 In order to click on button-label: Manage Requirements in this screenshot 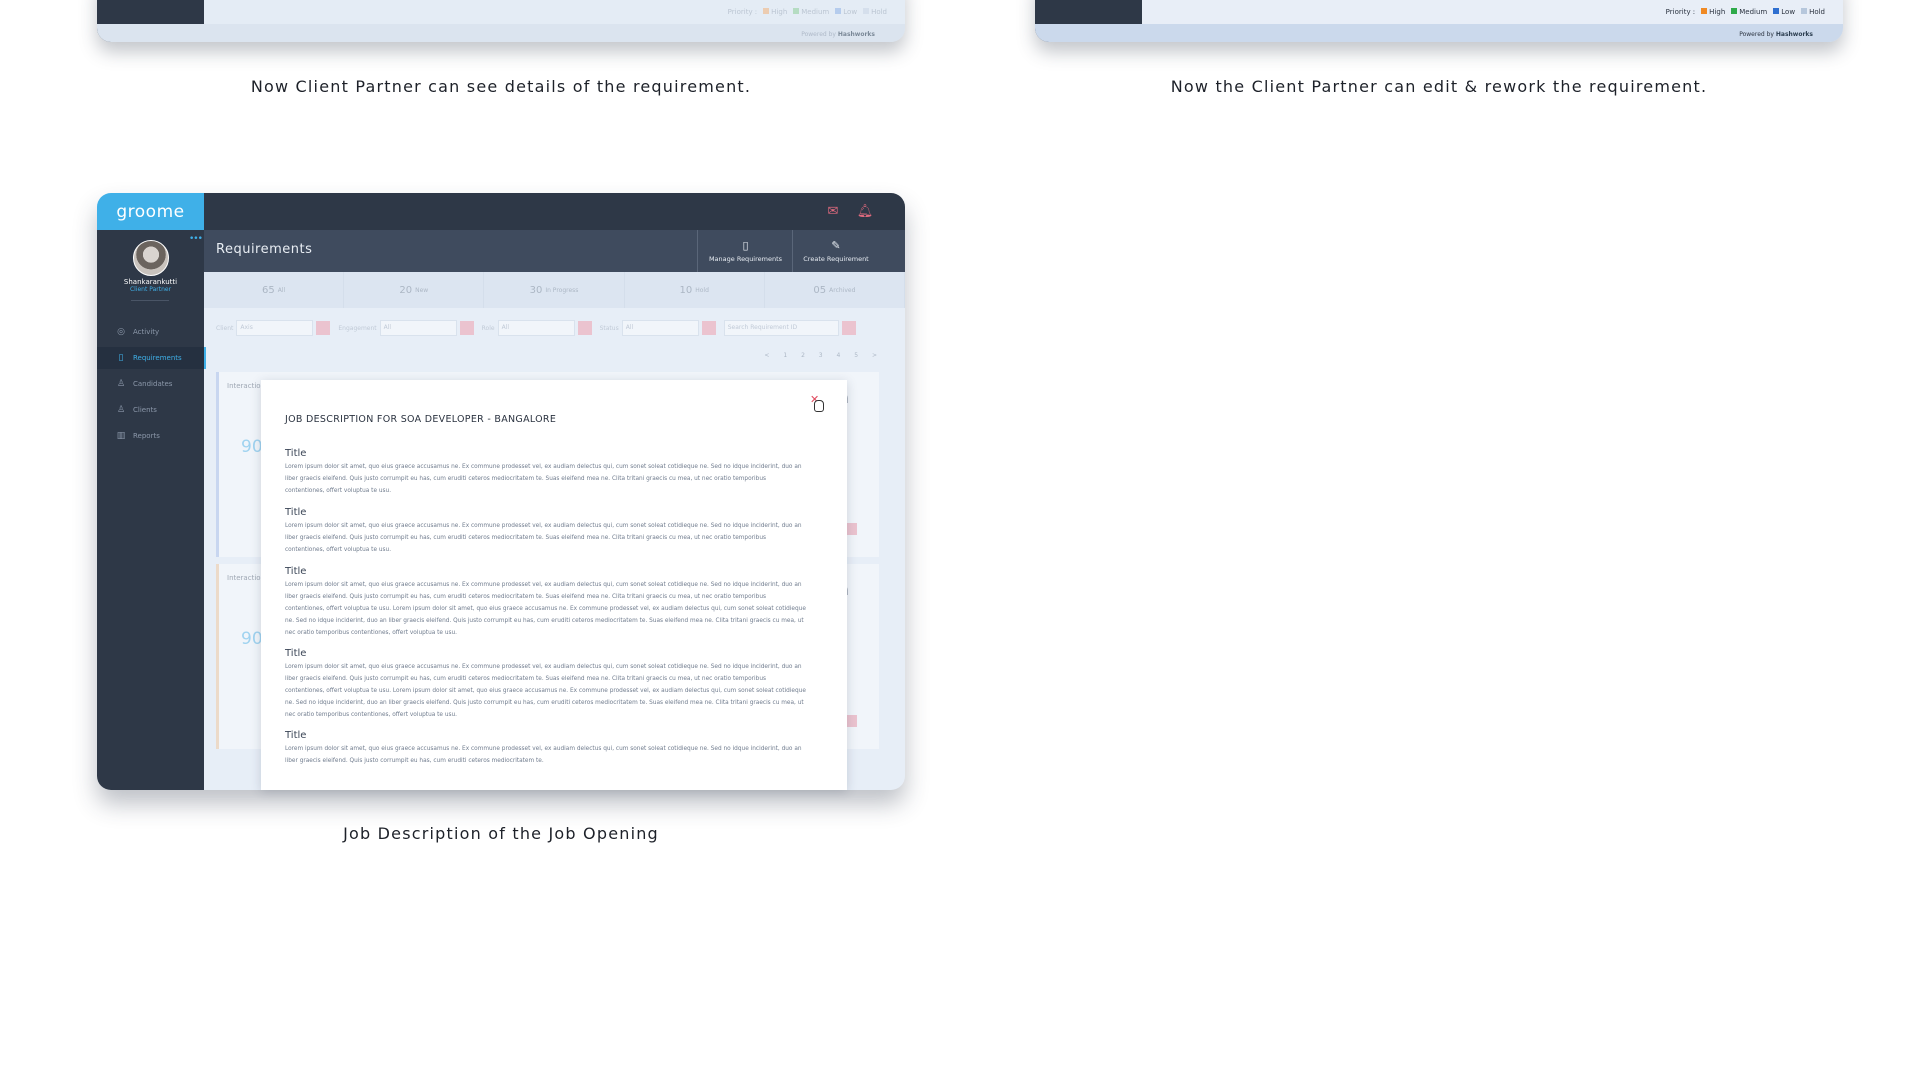, I will do `click(745, 259)`.